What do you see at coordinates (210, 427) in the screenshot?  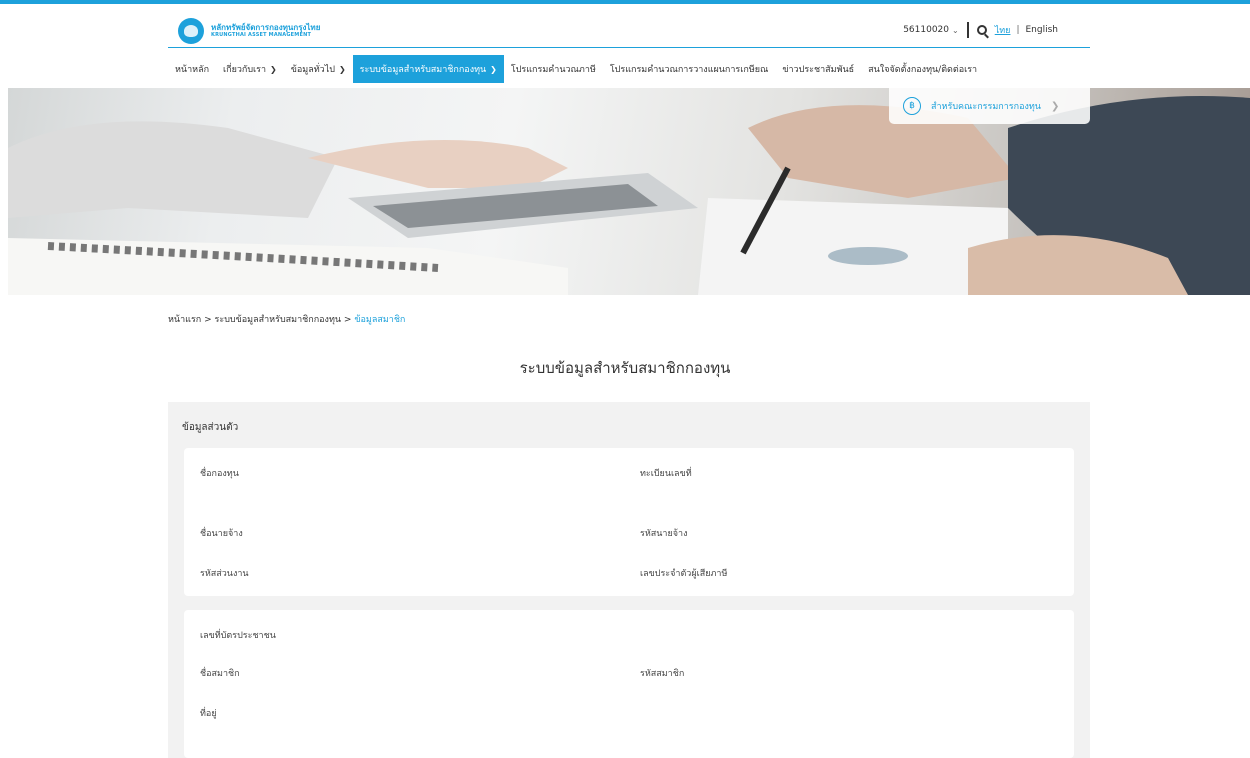 I see `panel-title: ข้อมูลส่วนตัว` at bounding box center [210, 427].